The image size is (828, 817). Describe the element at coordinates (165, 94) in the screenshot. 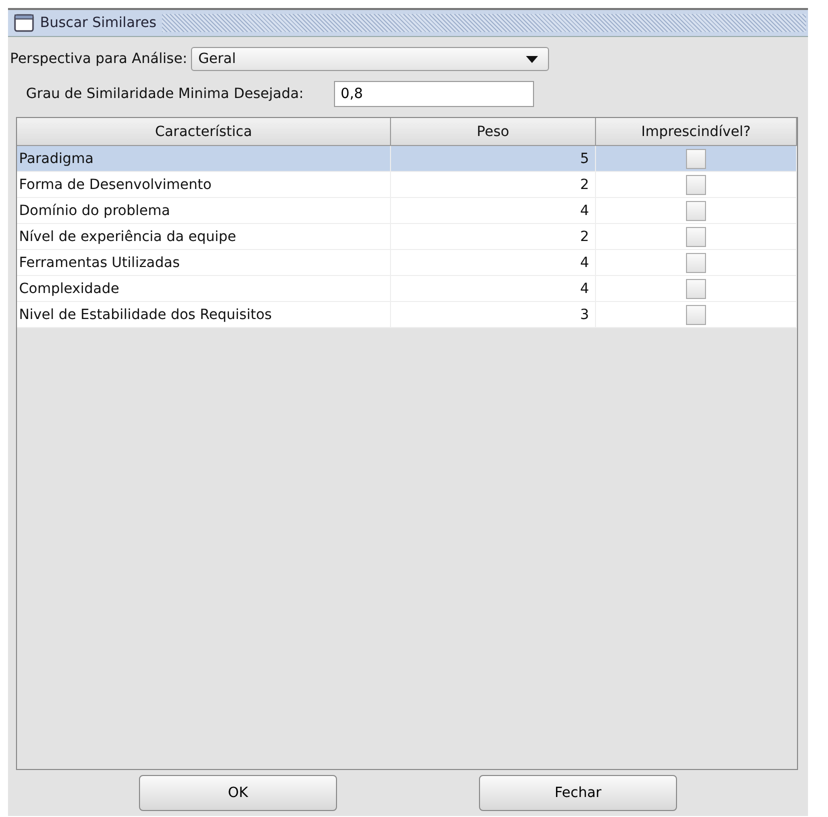

I see `similarity-label: Grau de Similaridade Minima Desejada:` at that location.